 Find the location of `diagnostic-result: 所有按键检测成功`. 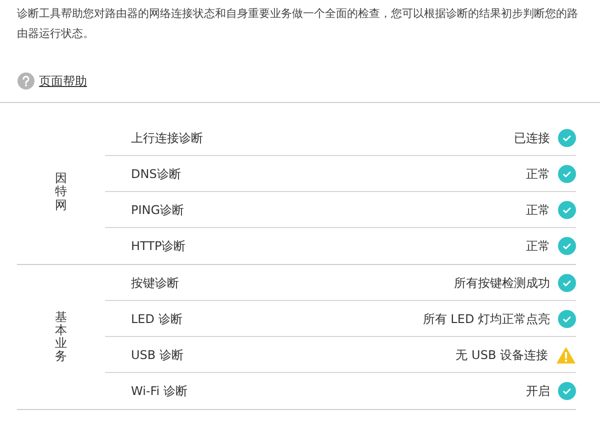

diagnostic-result: 所有按键检测成功 is located at coordinates (502, 283).